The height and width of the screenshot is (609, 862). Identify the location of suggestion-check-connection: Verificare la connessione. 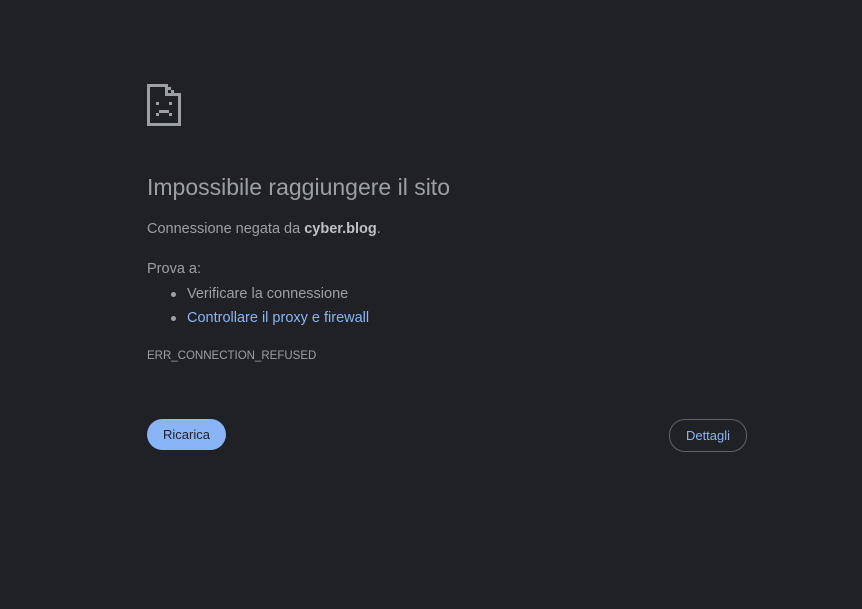
(258, 296).